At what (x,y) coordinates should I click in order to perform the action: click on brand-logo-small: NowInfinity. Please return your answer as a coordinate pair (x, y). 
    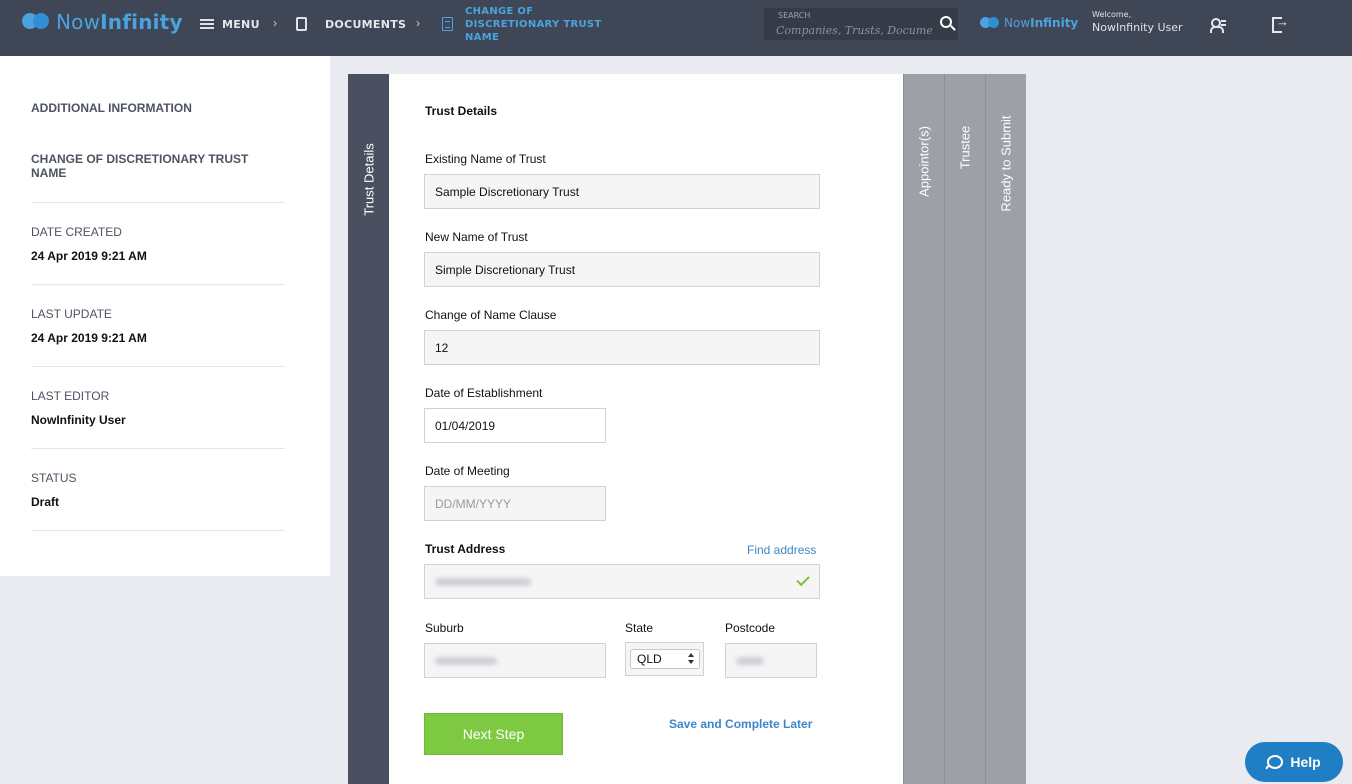
    Looking at the image, I should click on (1029, 23).